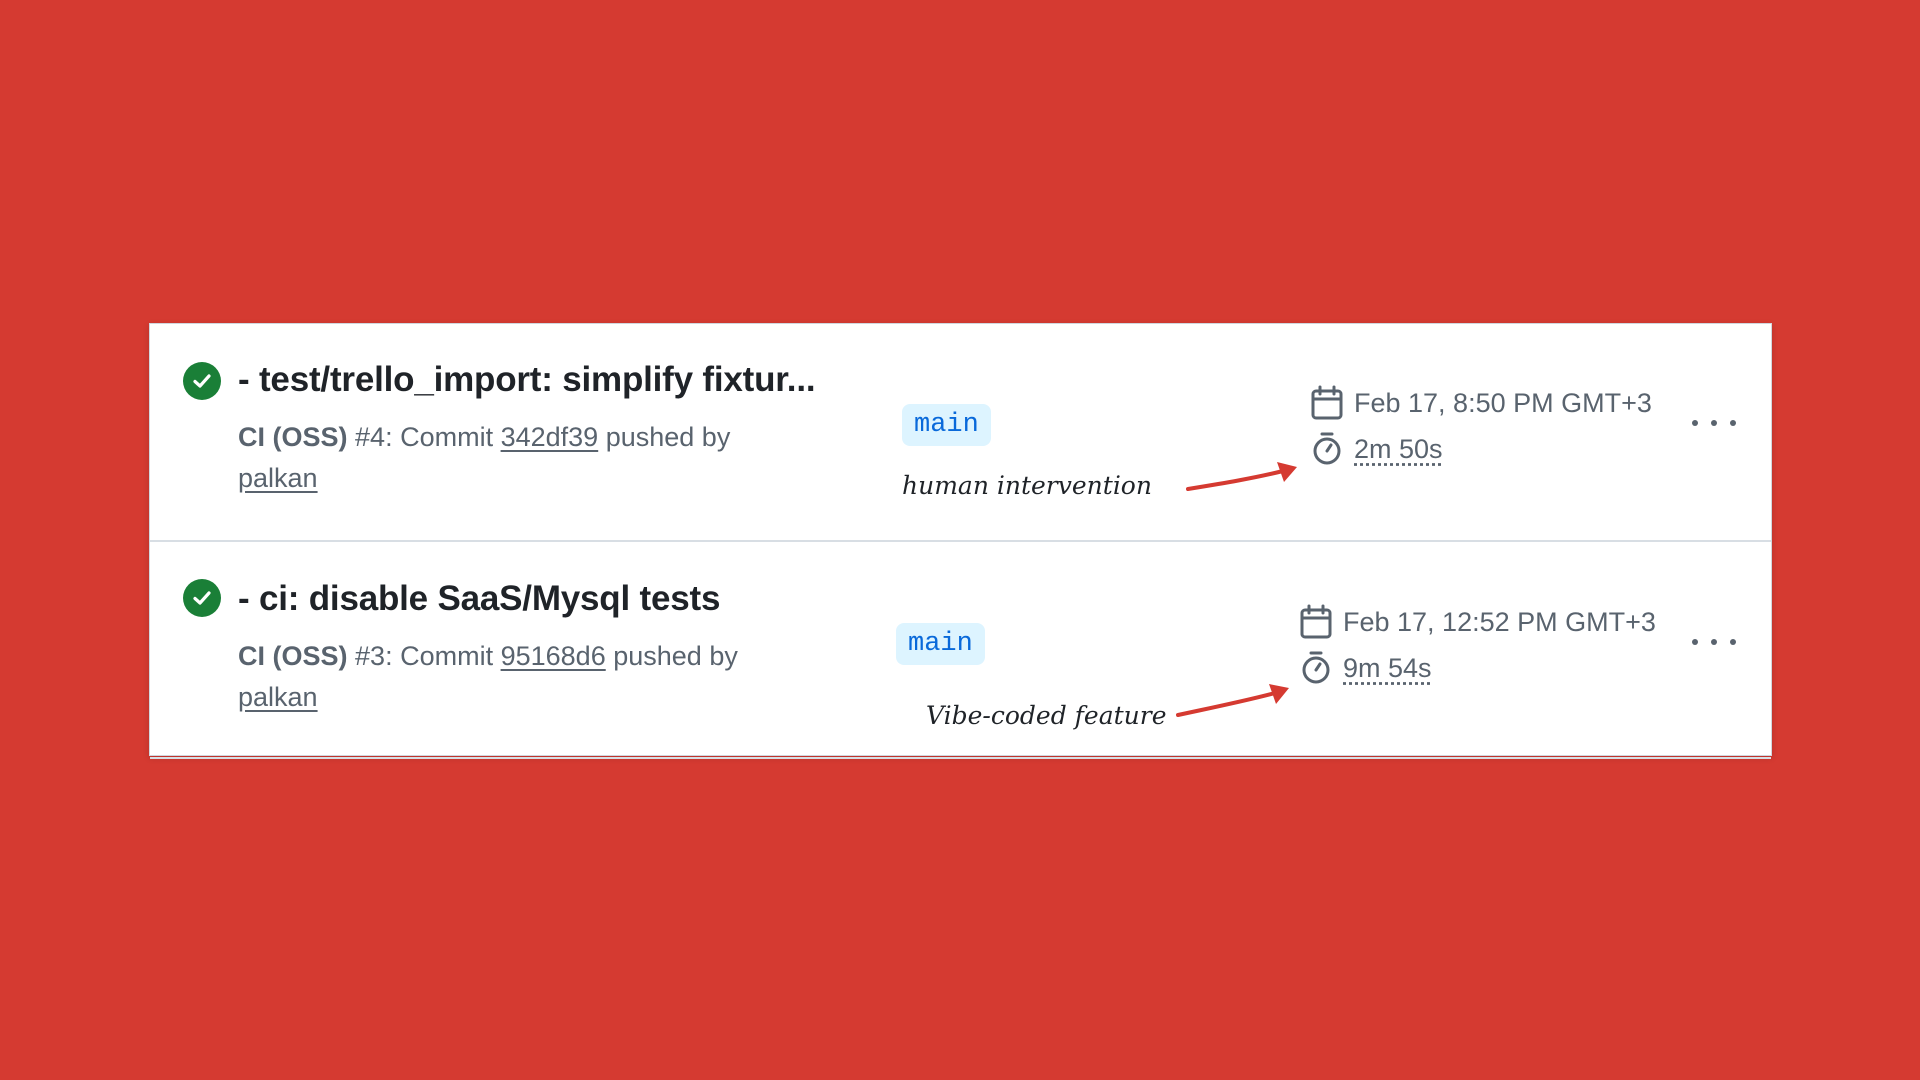  I want to click on annotation-note: Vibe-coded feature, so click(1046, 715).